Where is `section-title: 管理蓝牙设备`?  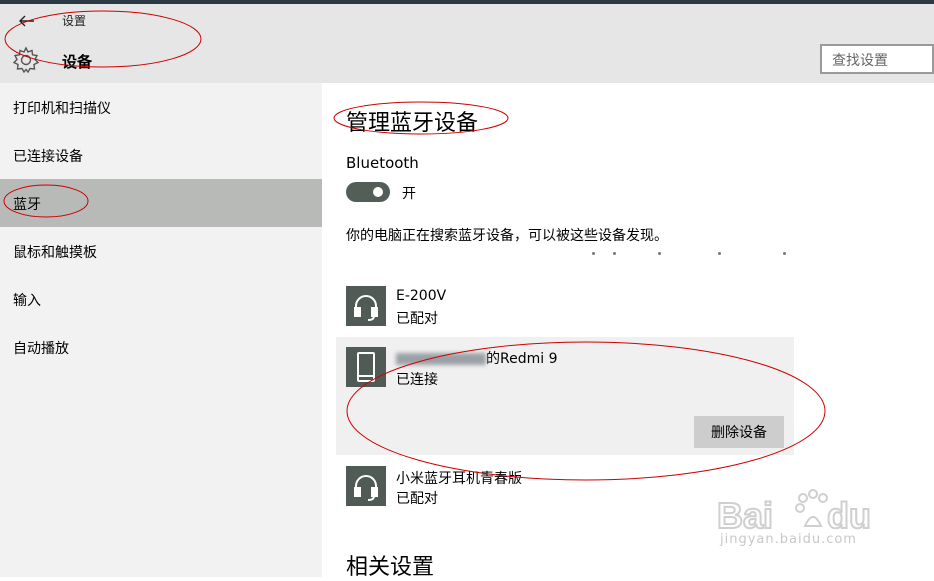
section-title: 管理蓝牙设备 is located at coordinates (412, 123).